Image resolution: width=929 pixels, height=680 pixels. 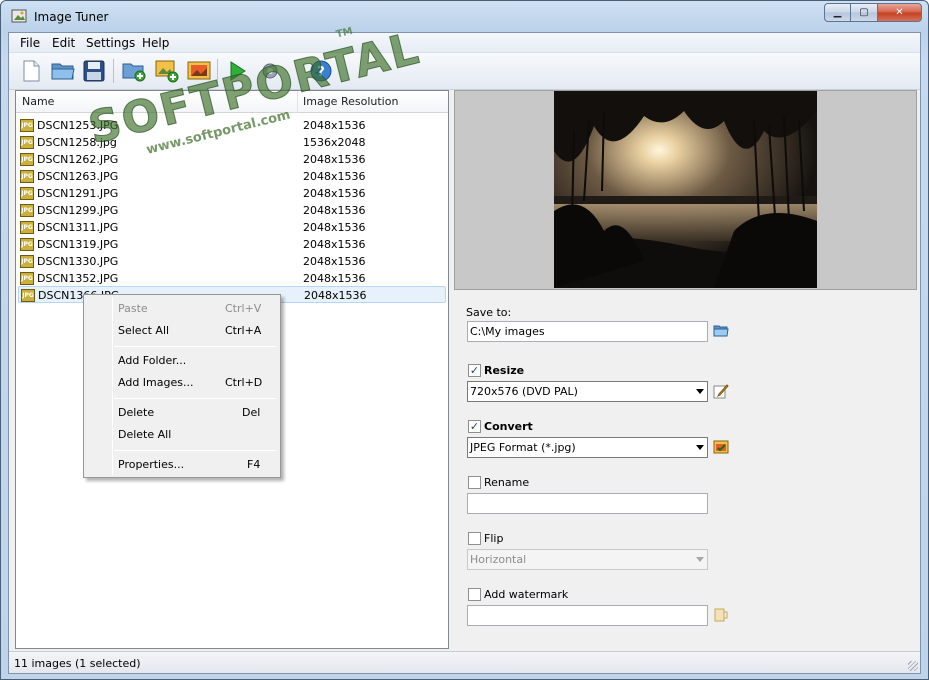 What do you see at coordinates (254, 464) in the screenshot?
I see `ctx-properties-shortcut: F4` at bounding box center [254, 464].